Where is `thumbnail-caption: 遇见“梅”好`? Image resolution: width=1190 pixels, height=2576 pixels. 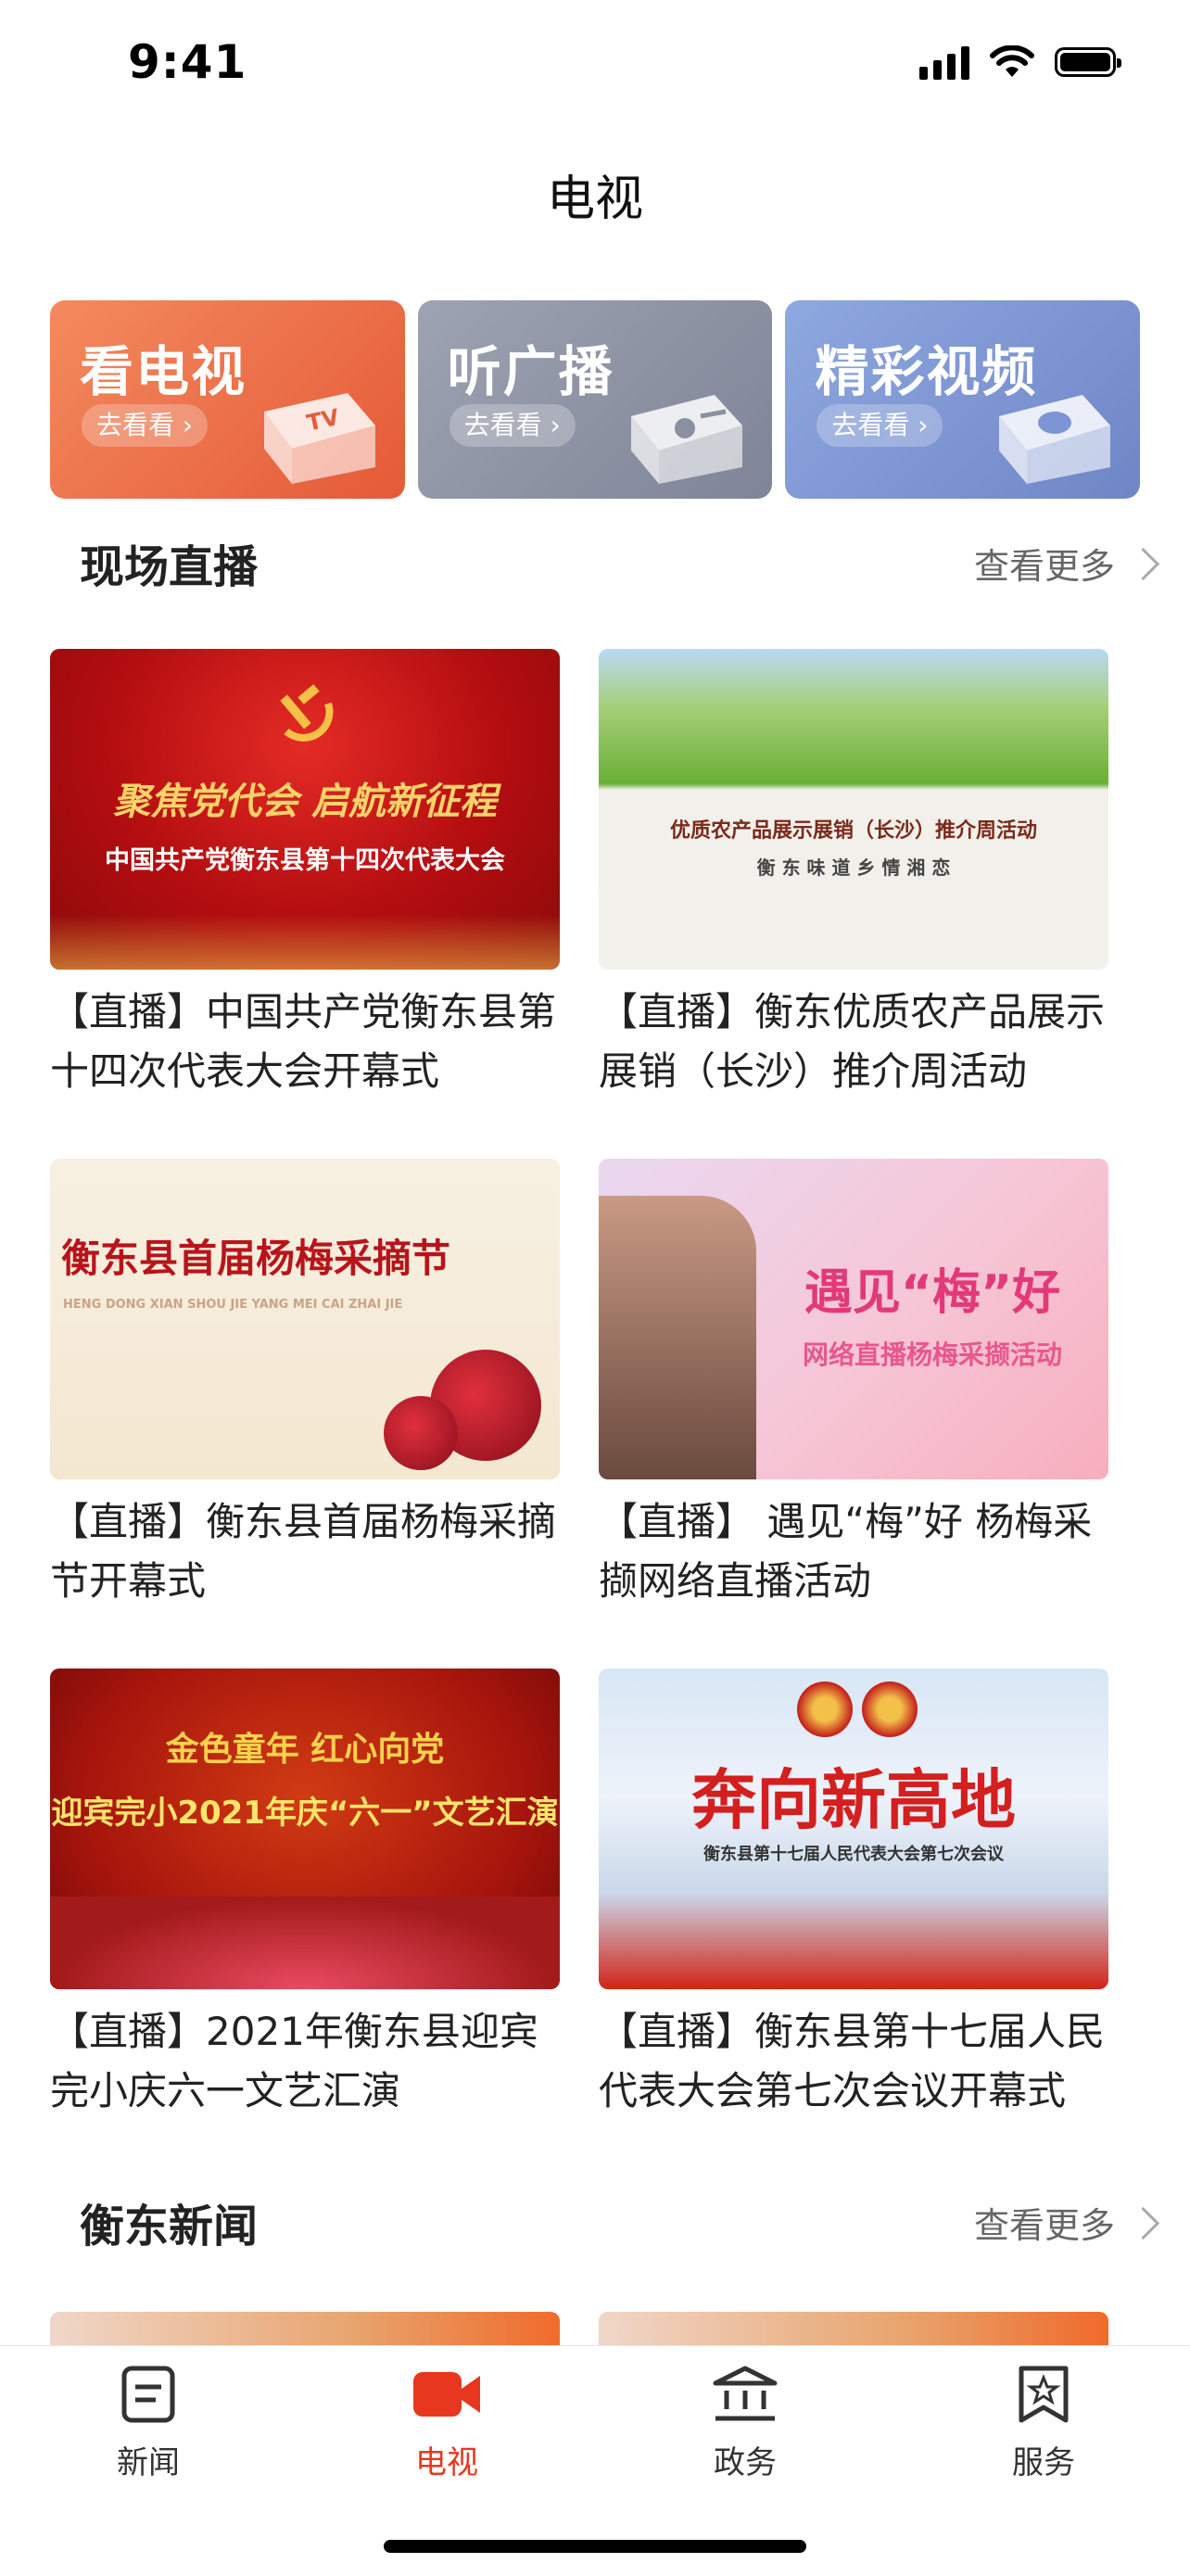
thumbnail-caption: 遇见“梅”好 is located at coordinates (932, 1293).